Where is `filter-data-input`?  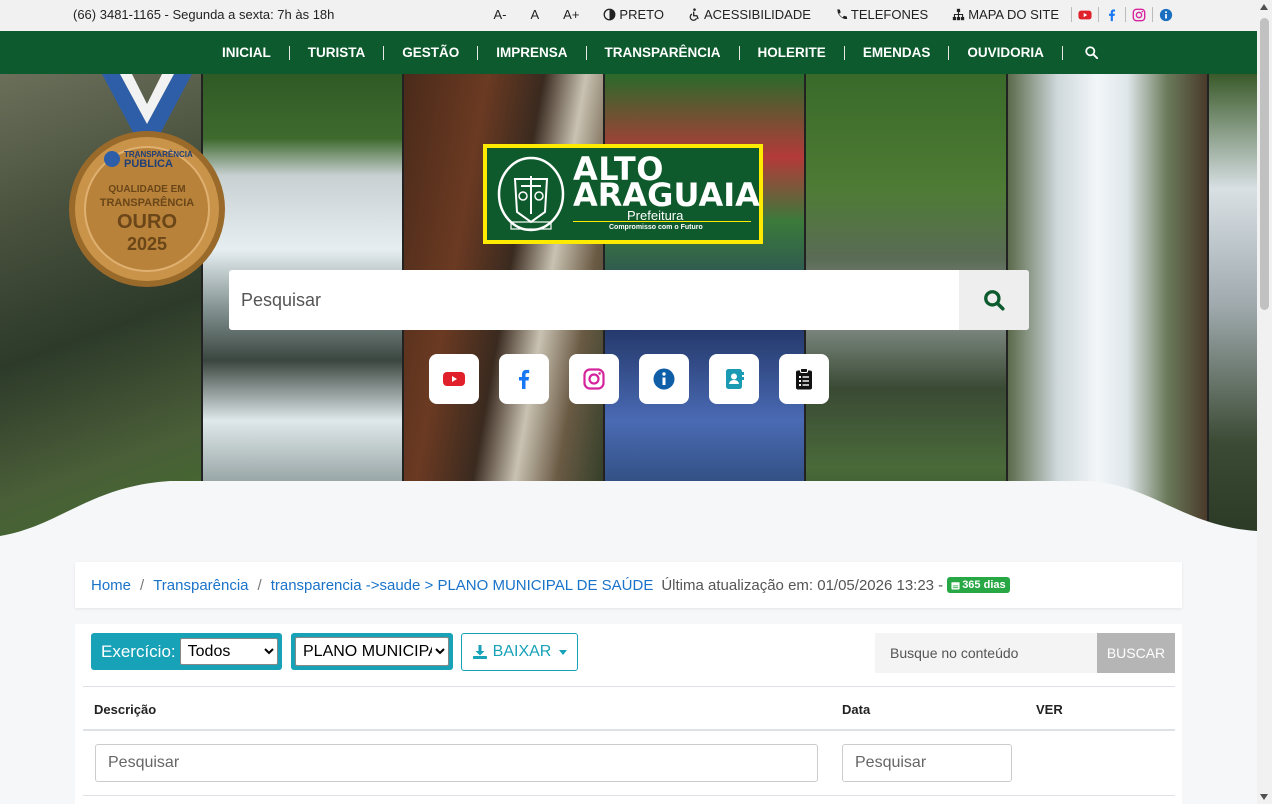 filter-data-input is located at coordinates (927, 763).